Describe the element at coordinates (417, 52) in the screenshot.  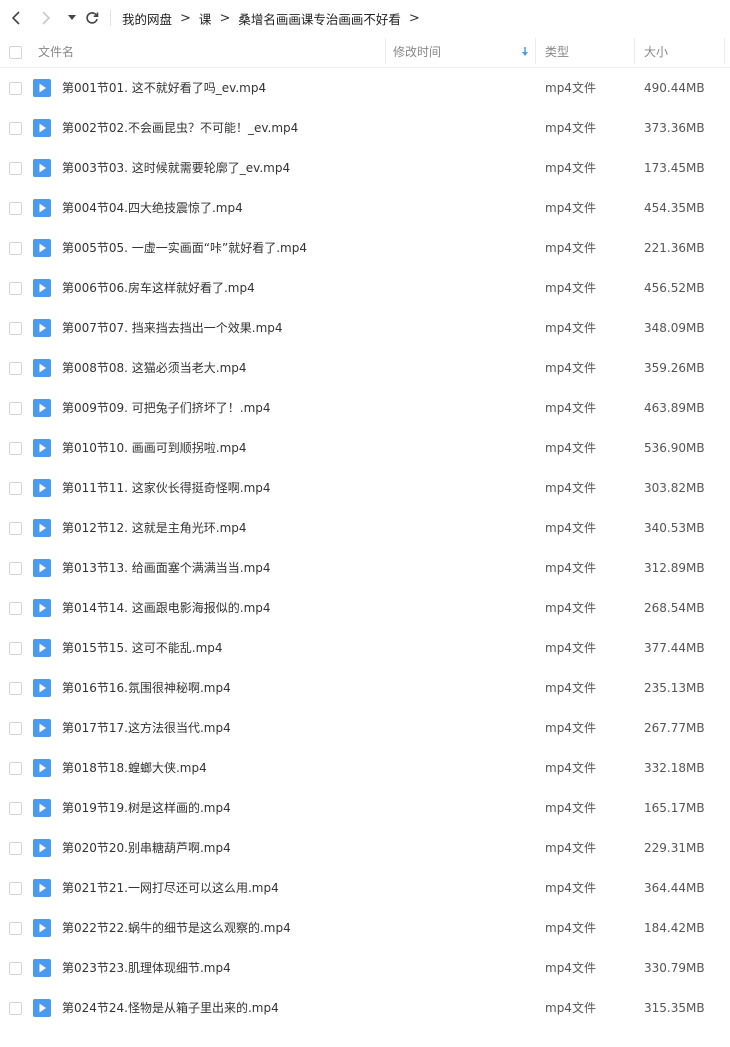
I see `column-header-modified: 修改时间` at that location.